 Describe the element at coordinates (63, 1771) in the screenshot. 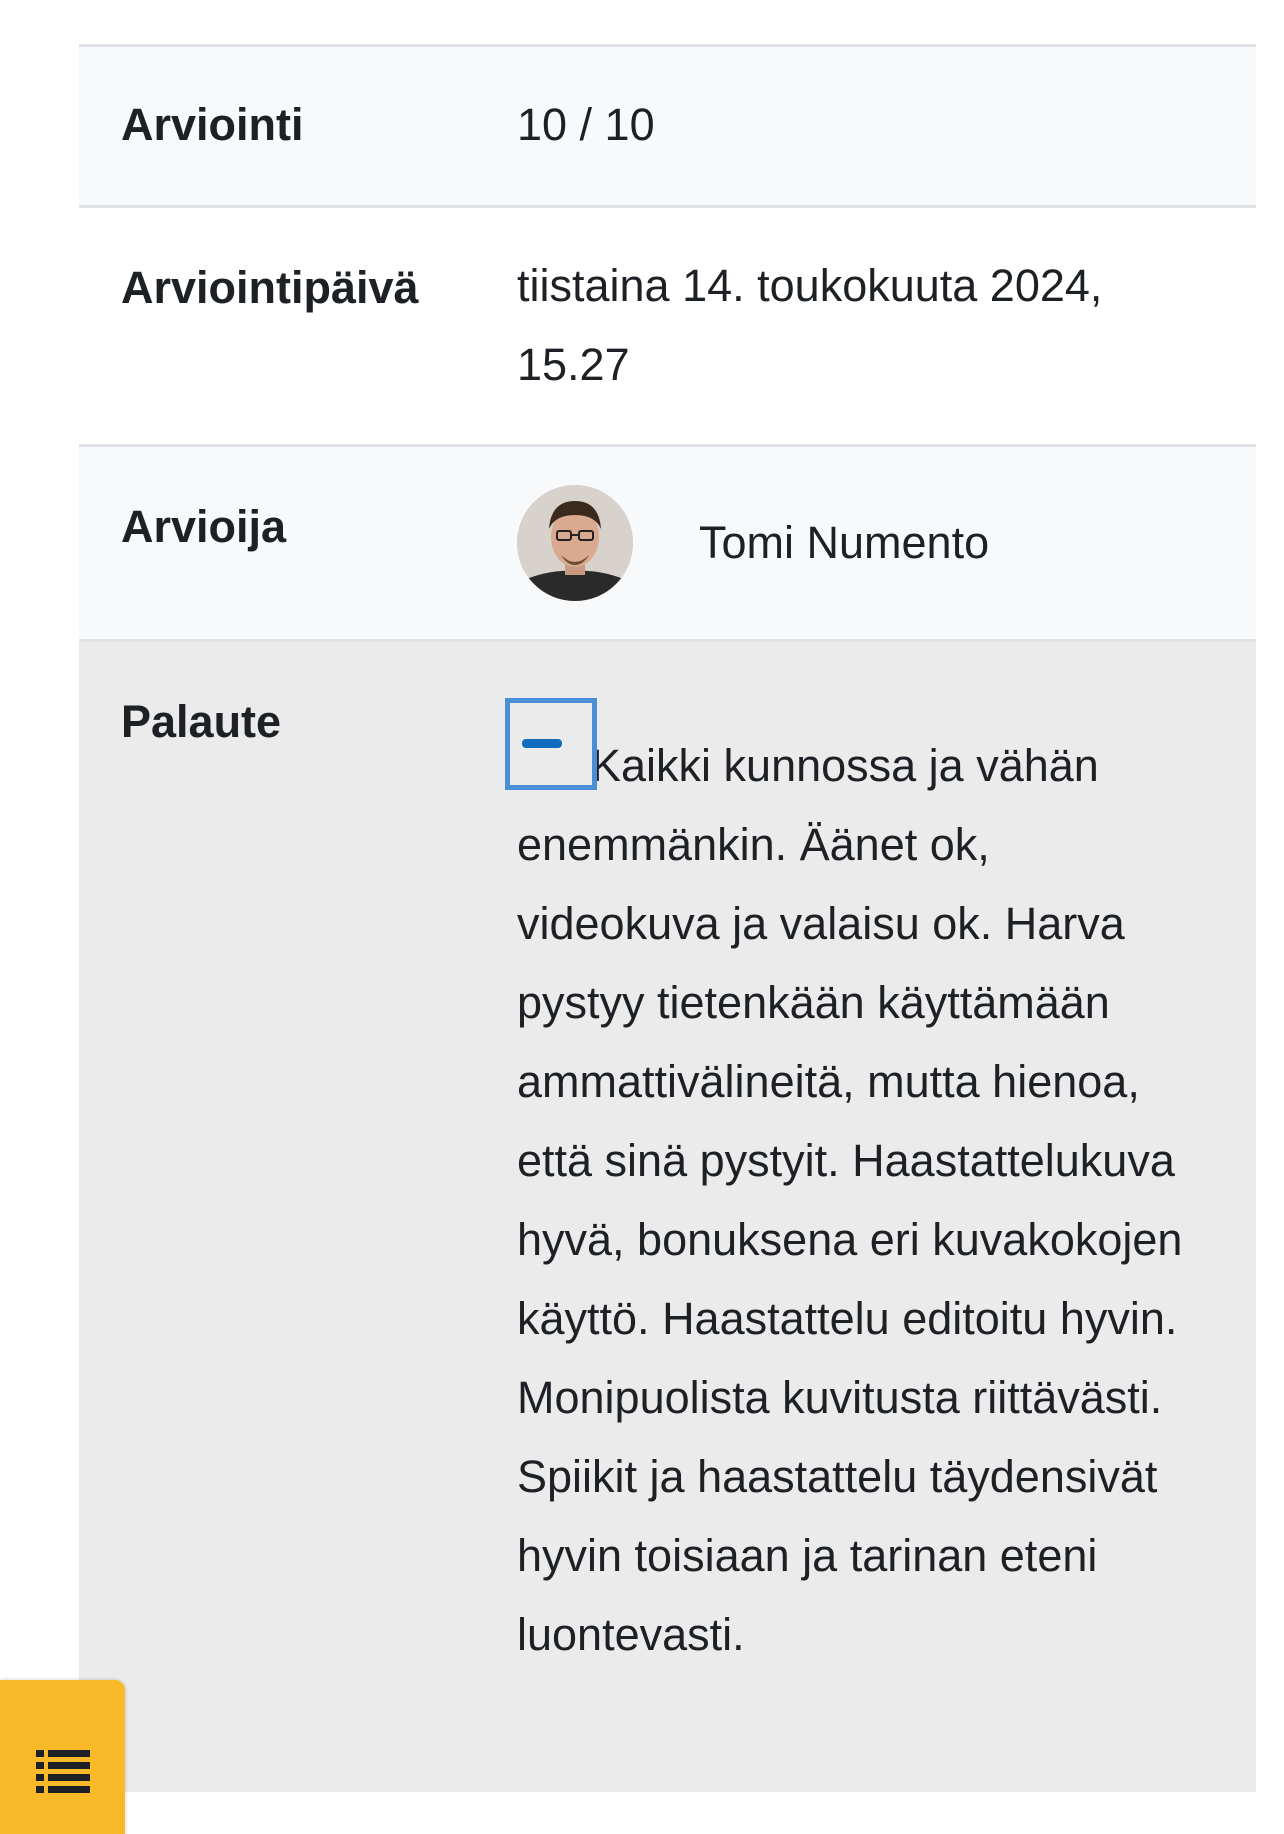

I see `list-icon` at that location.